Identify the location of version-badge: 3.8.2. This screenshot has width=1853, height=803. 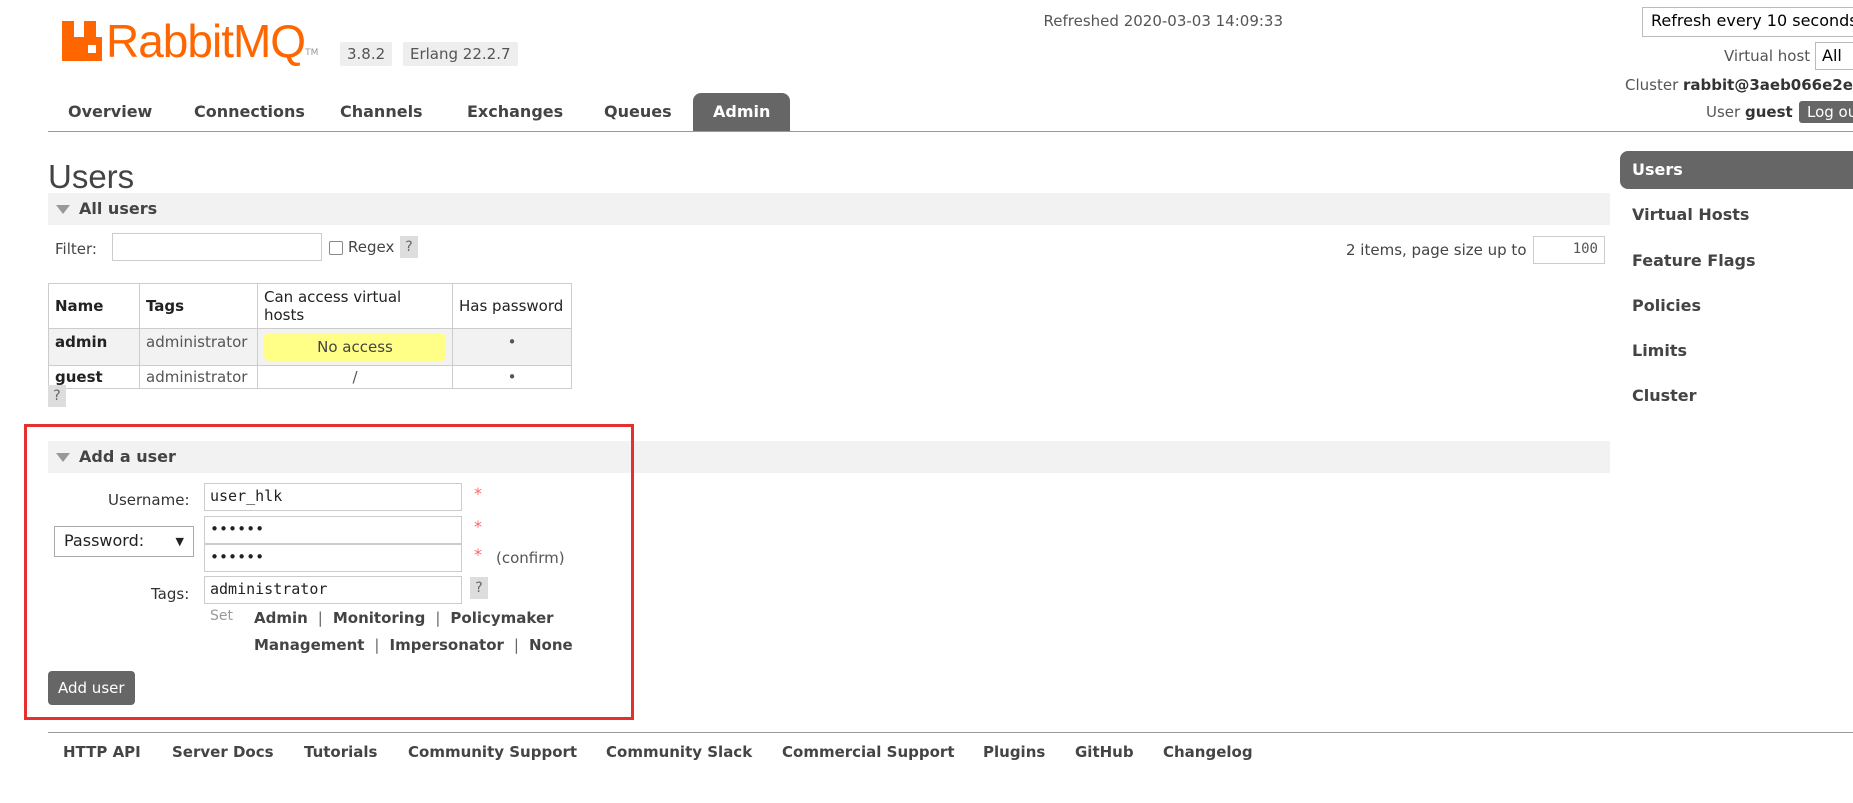
(366, 54).